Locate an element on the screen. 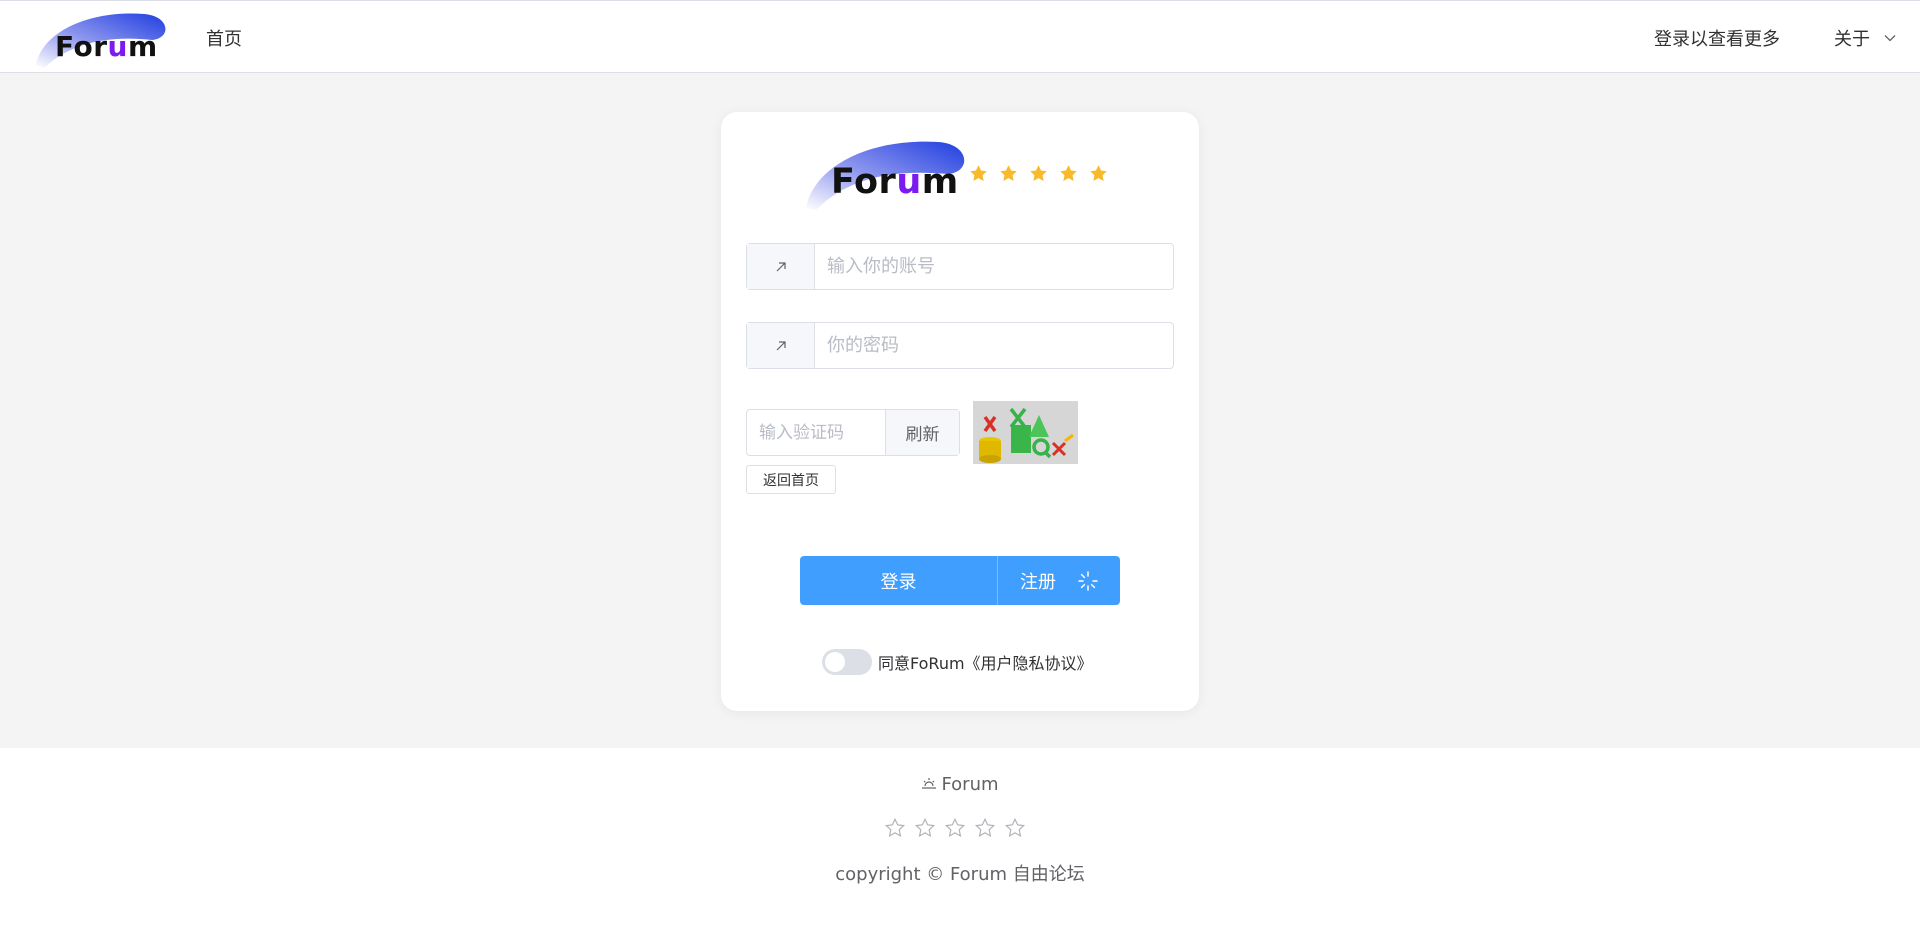  nav-about-dropdown: 关于 is located at coordinates (1865, 38).